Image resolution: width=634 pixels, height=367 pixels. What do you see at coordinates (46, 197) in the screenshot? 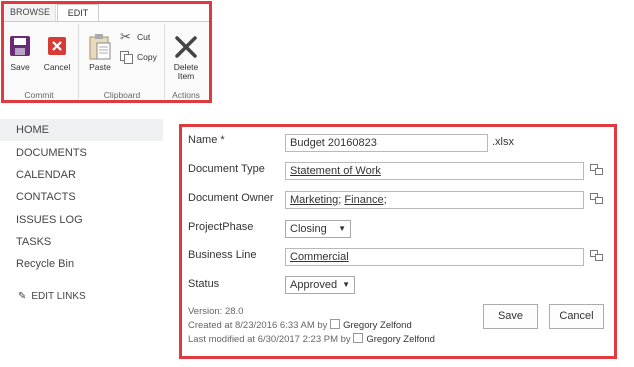
I see `nav-item-contacts: CONTACTS` at bounding box center [46, 197].